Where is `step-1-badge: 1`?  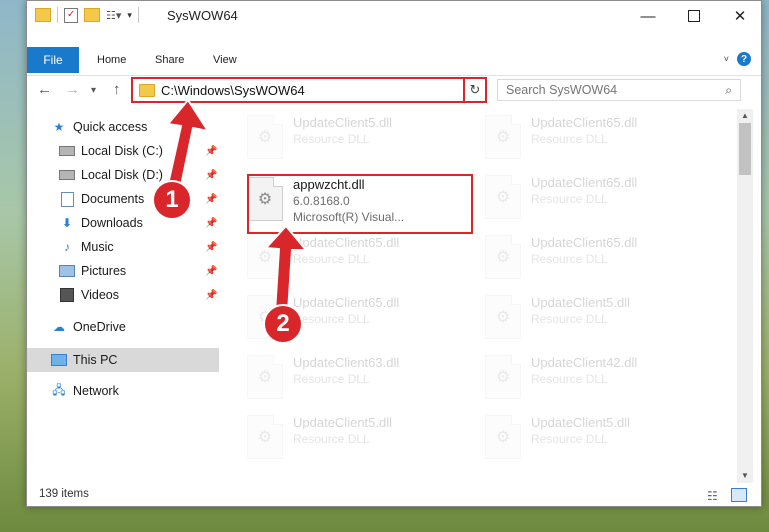
step-1-badge: 1 is located at coordinates (172, 200).